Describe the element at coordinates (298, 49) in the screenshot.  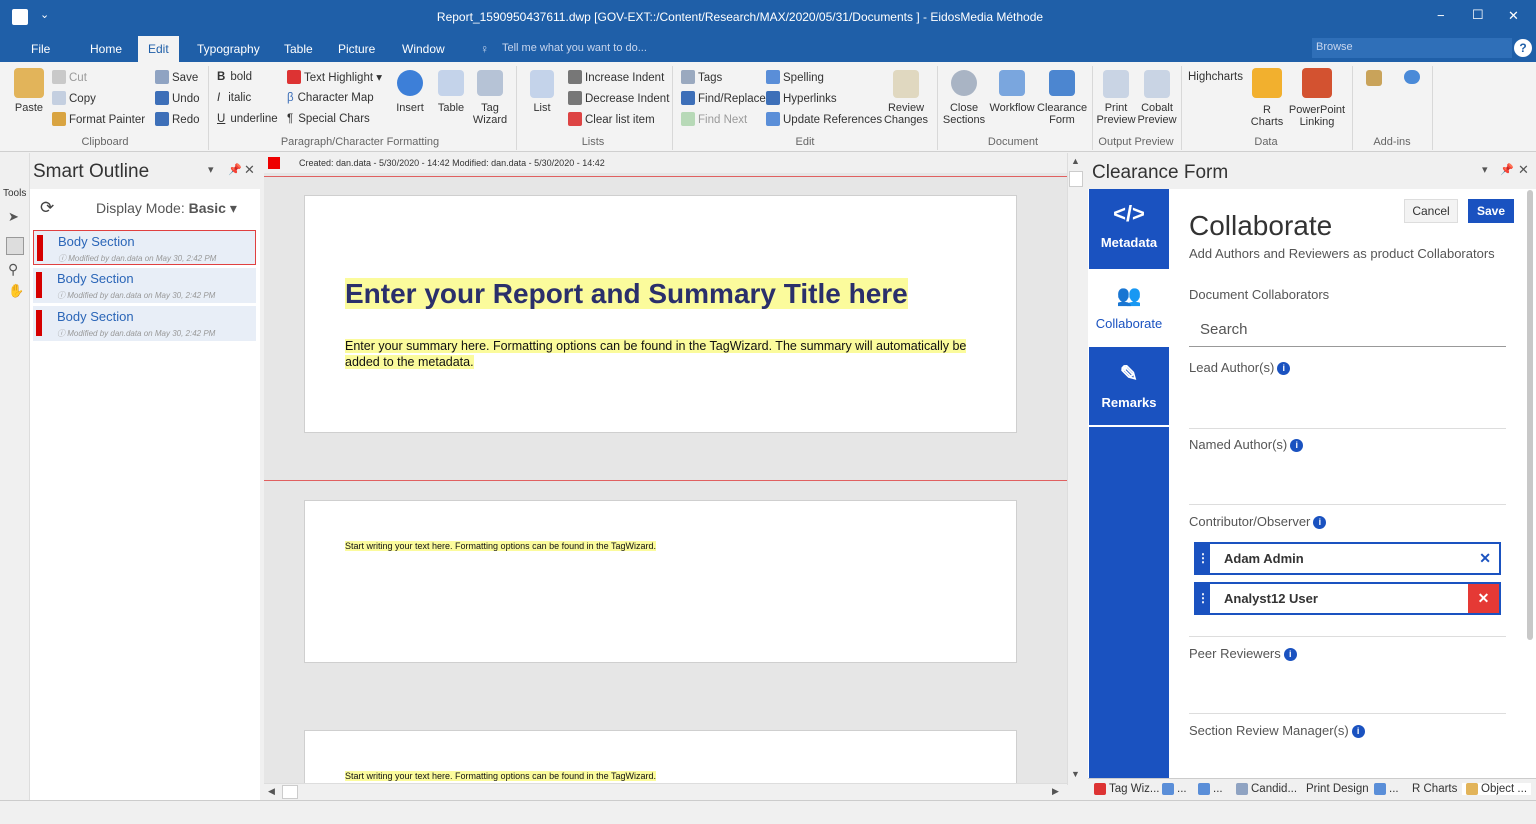
I see `tab-table: Table` at that location.